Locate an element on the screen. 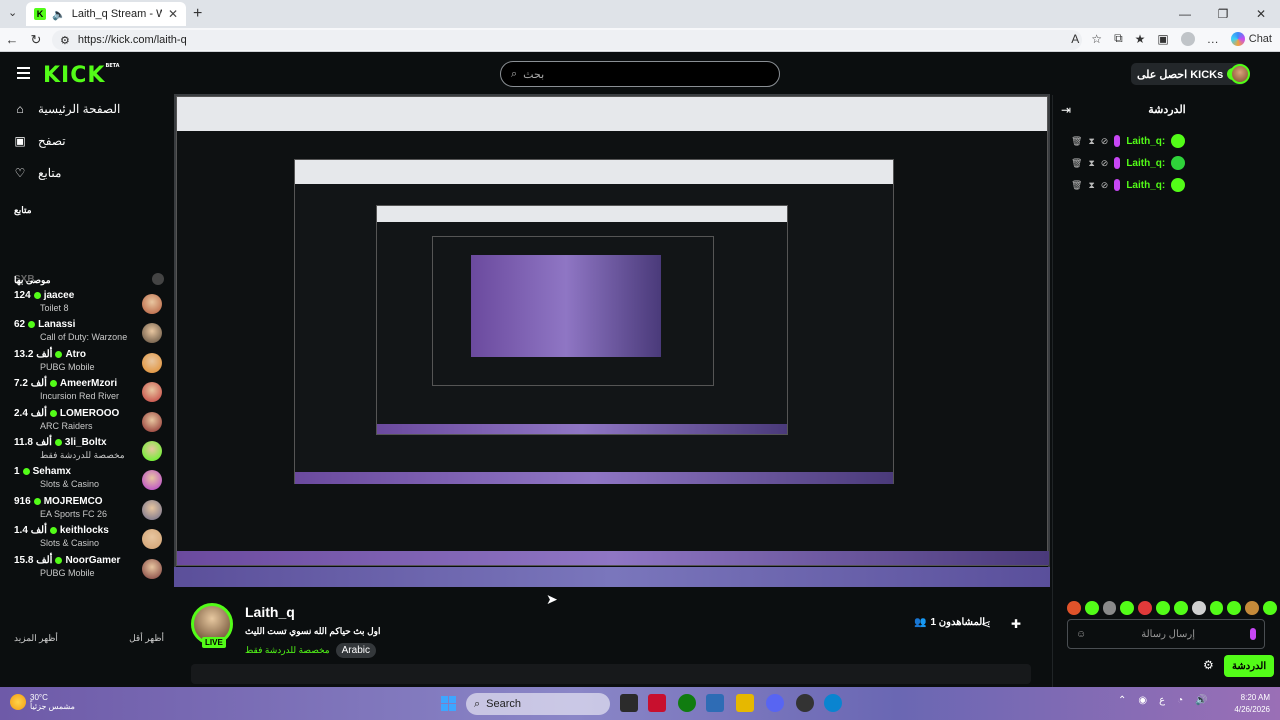 The height and width of the screenshot is (720, 1280). tray-overflow-icon: ⌃ is located at coordinates (1122, 700).